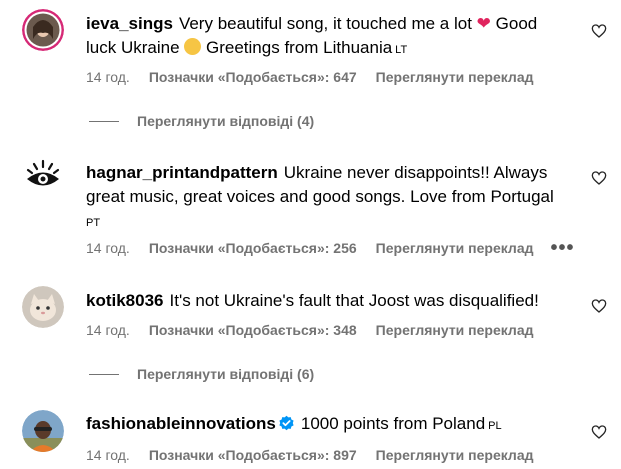  I want to click on red-heart-emoji: ❤, so click(483, 23).